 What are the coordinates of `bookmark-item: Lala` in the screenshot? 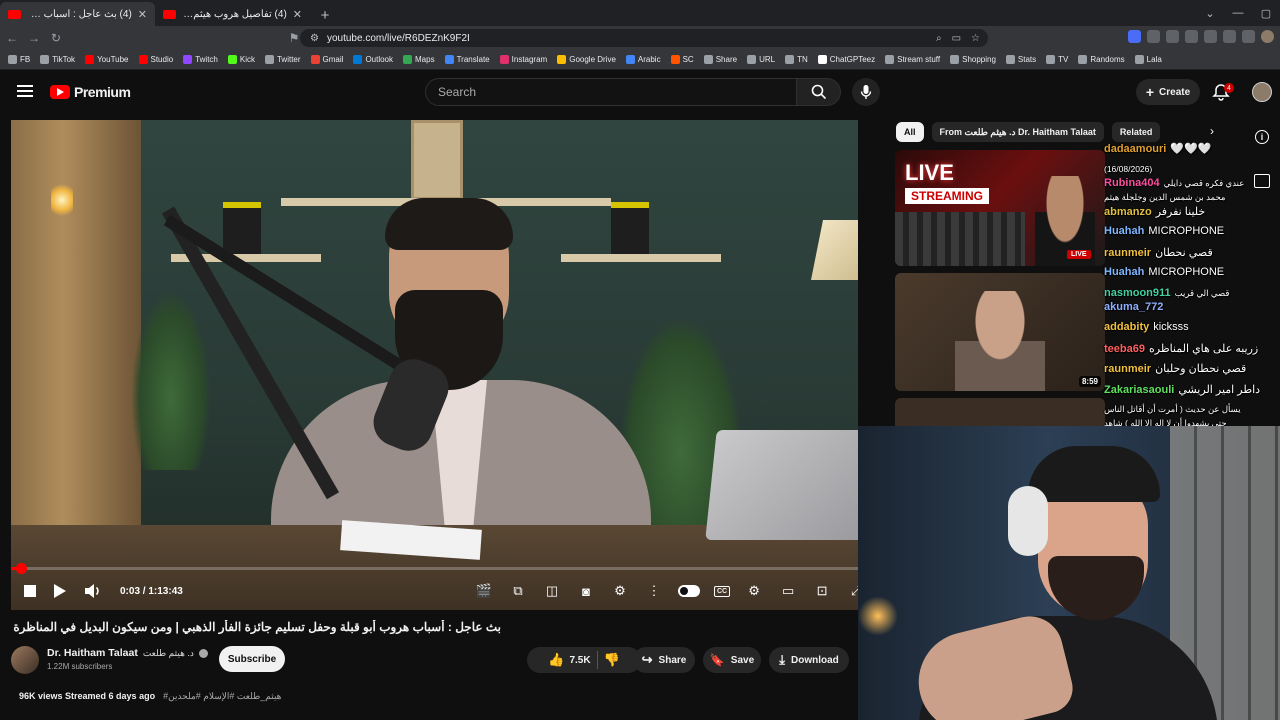 It's located at (1148, 59).